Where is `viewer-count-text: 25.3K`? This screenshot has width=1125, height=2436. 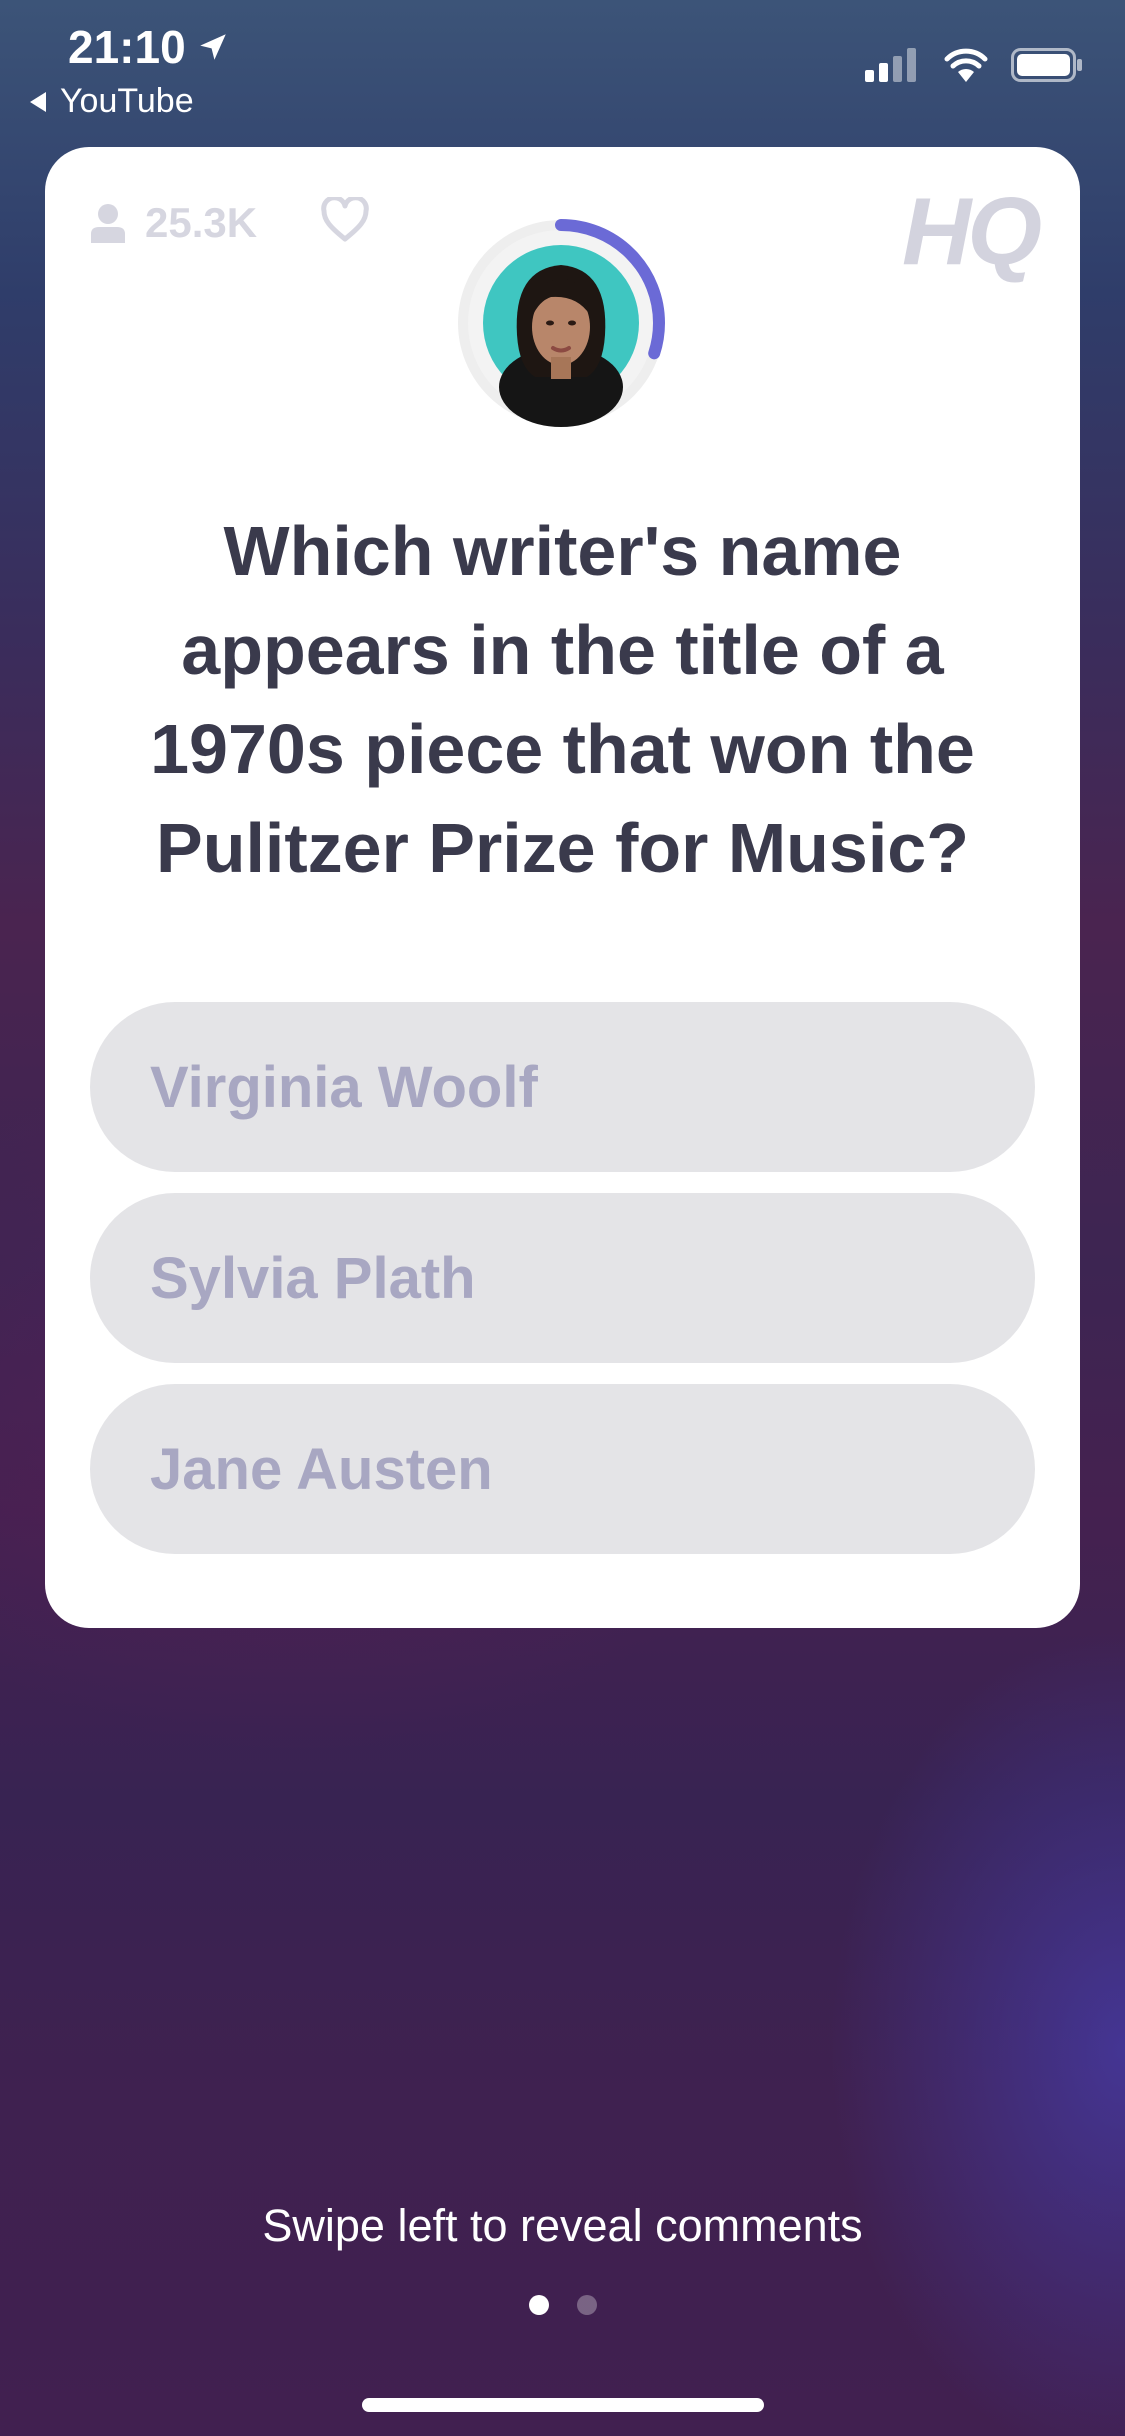
viewer-count-text: 25.3K is located at coordinates (201, 222).